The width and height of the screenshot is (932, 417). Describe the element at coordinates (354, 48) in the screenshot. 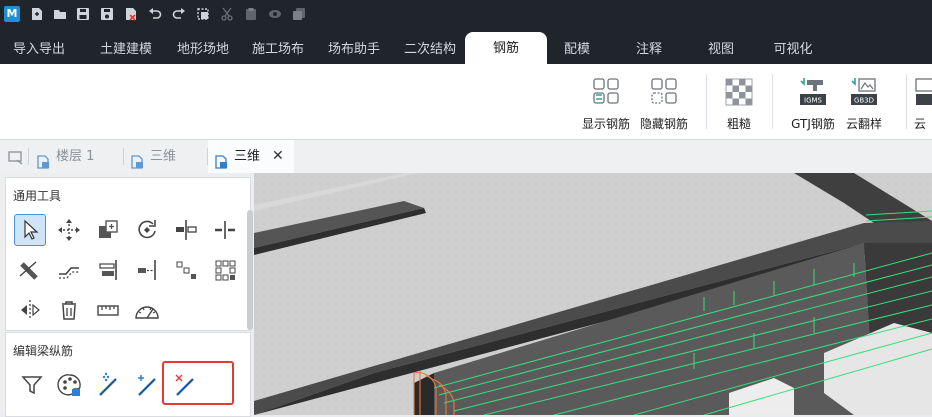

I see `tab-site-assistant: 场布助手` at that location.